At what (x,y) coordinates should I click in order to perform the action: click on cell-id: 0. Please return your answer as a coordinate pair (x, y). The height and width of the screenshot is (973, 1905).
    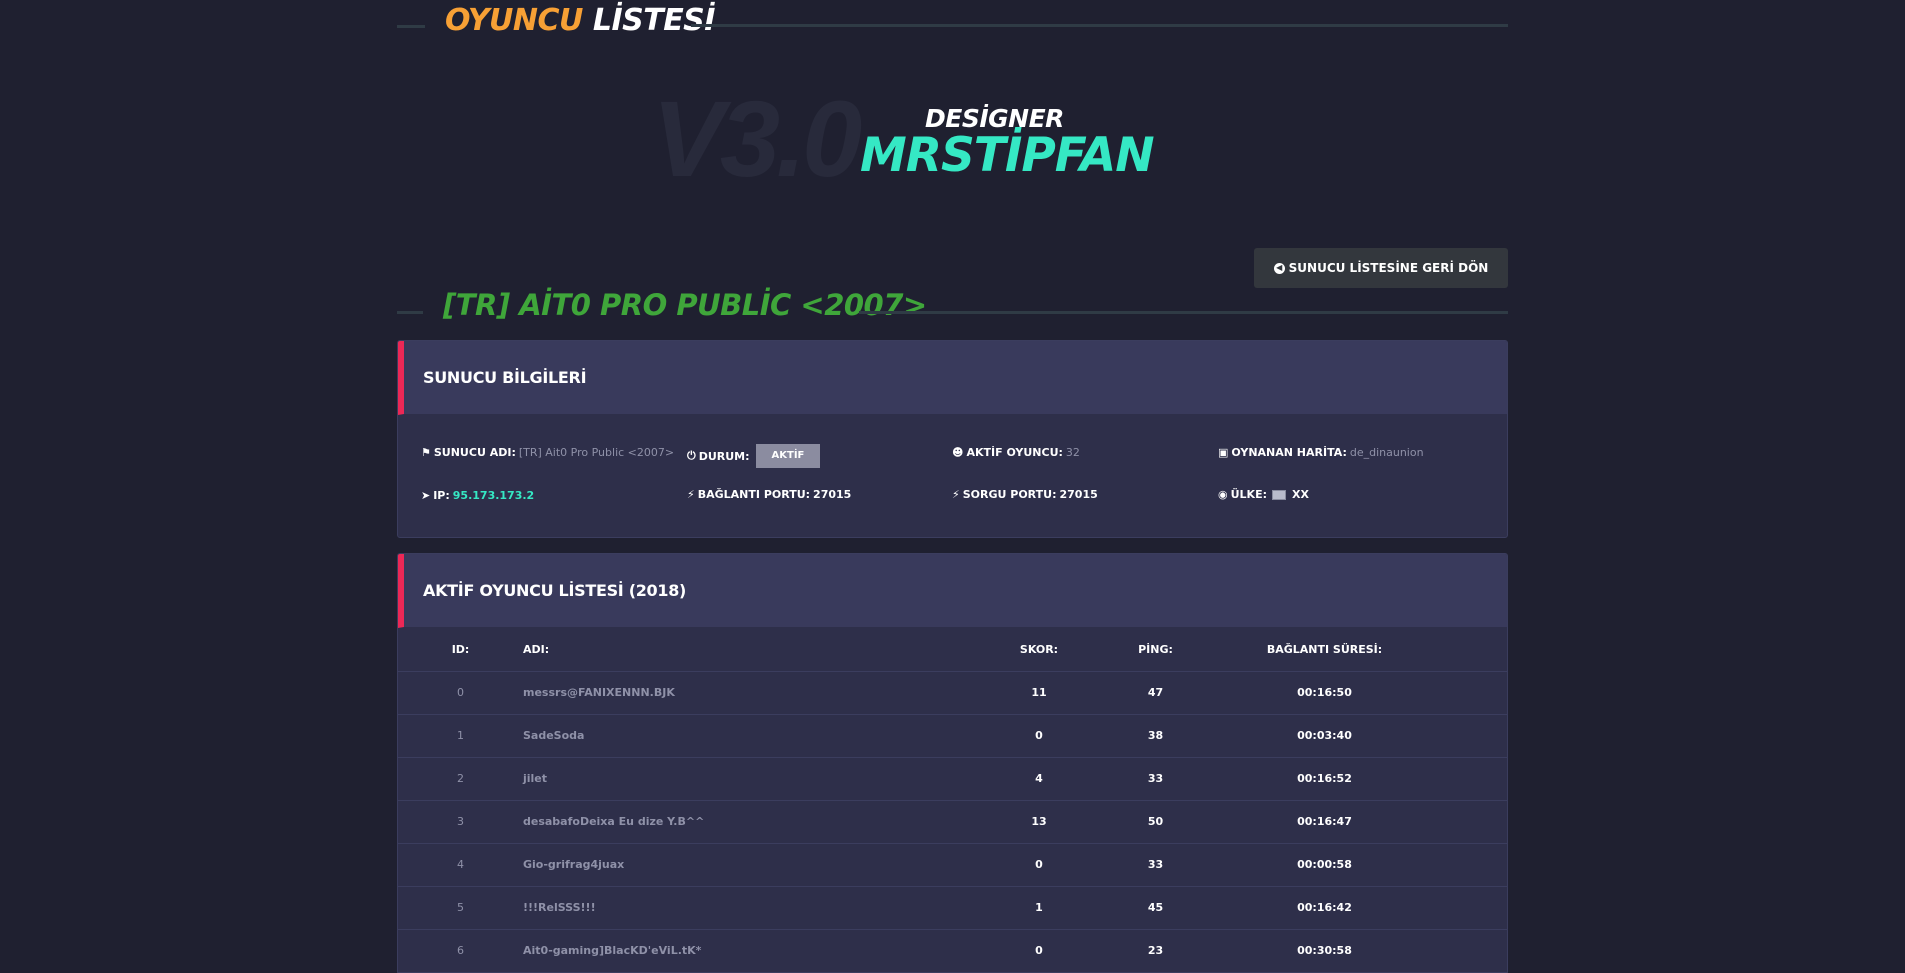
    Looking at the image, I should click on (460, 693).